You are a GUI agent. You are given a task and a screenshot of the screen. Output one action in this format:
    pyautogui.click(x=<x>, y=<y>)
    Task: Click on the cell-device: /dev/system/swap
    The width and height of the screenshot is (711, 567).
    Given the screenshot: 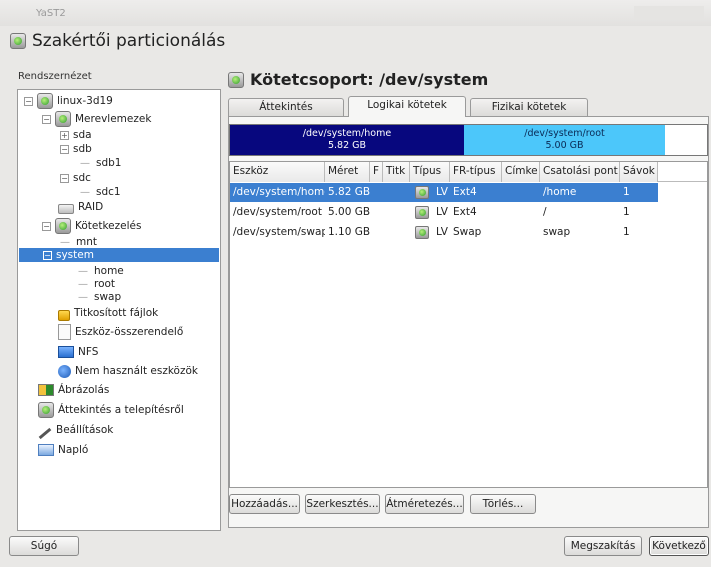 What is the action you would take?
    pyautogui.click(x=279, y=232)
    